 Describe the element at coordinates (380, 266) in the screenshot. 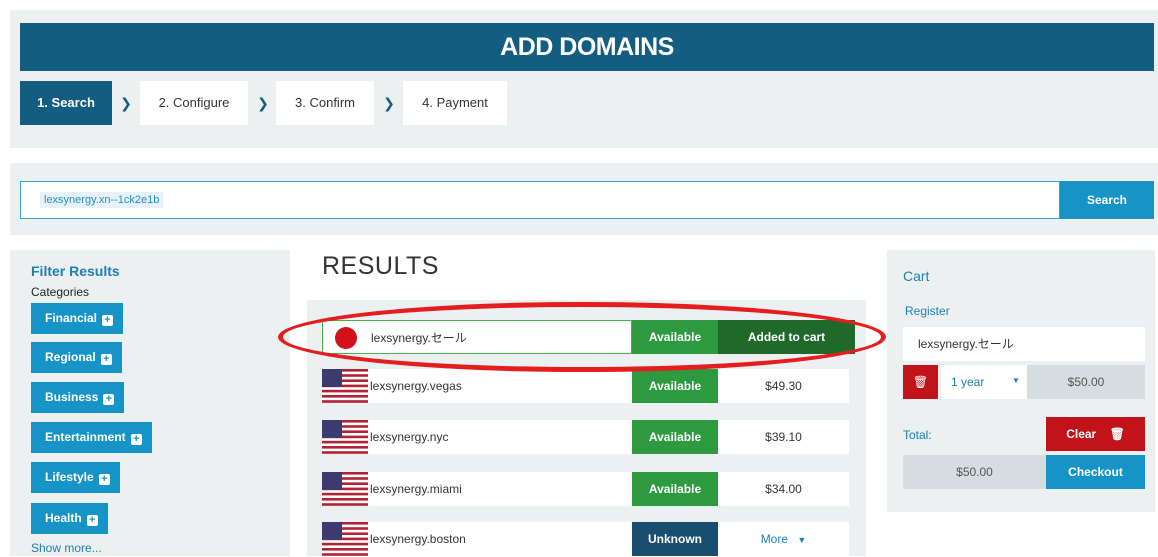

I see `results-title: RESULTS` at that location.